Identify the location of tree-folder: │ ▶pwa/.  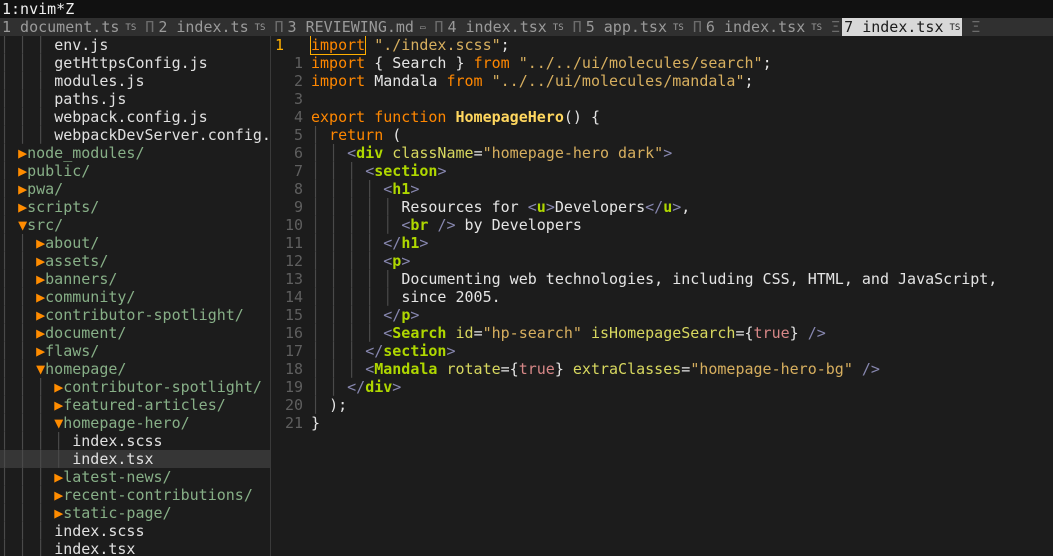
(135, 189).